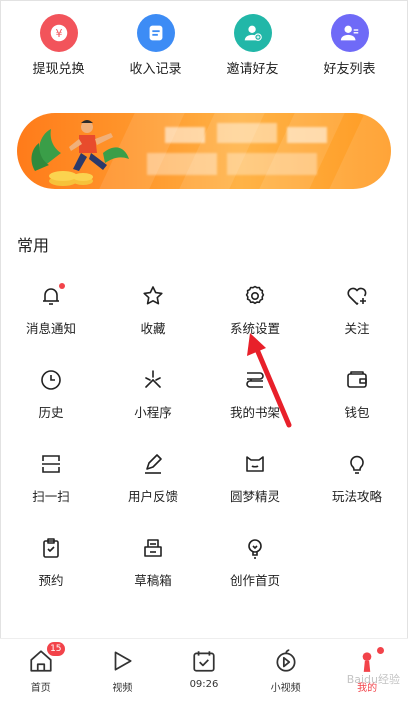 The height and width of the screenshot is (703, 408). Describe the element at coordinates (62, 286) in the screenshot. I see `notification-dot` at that location.